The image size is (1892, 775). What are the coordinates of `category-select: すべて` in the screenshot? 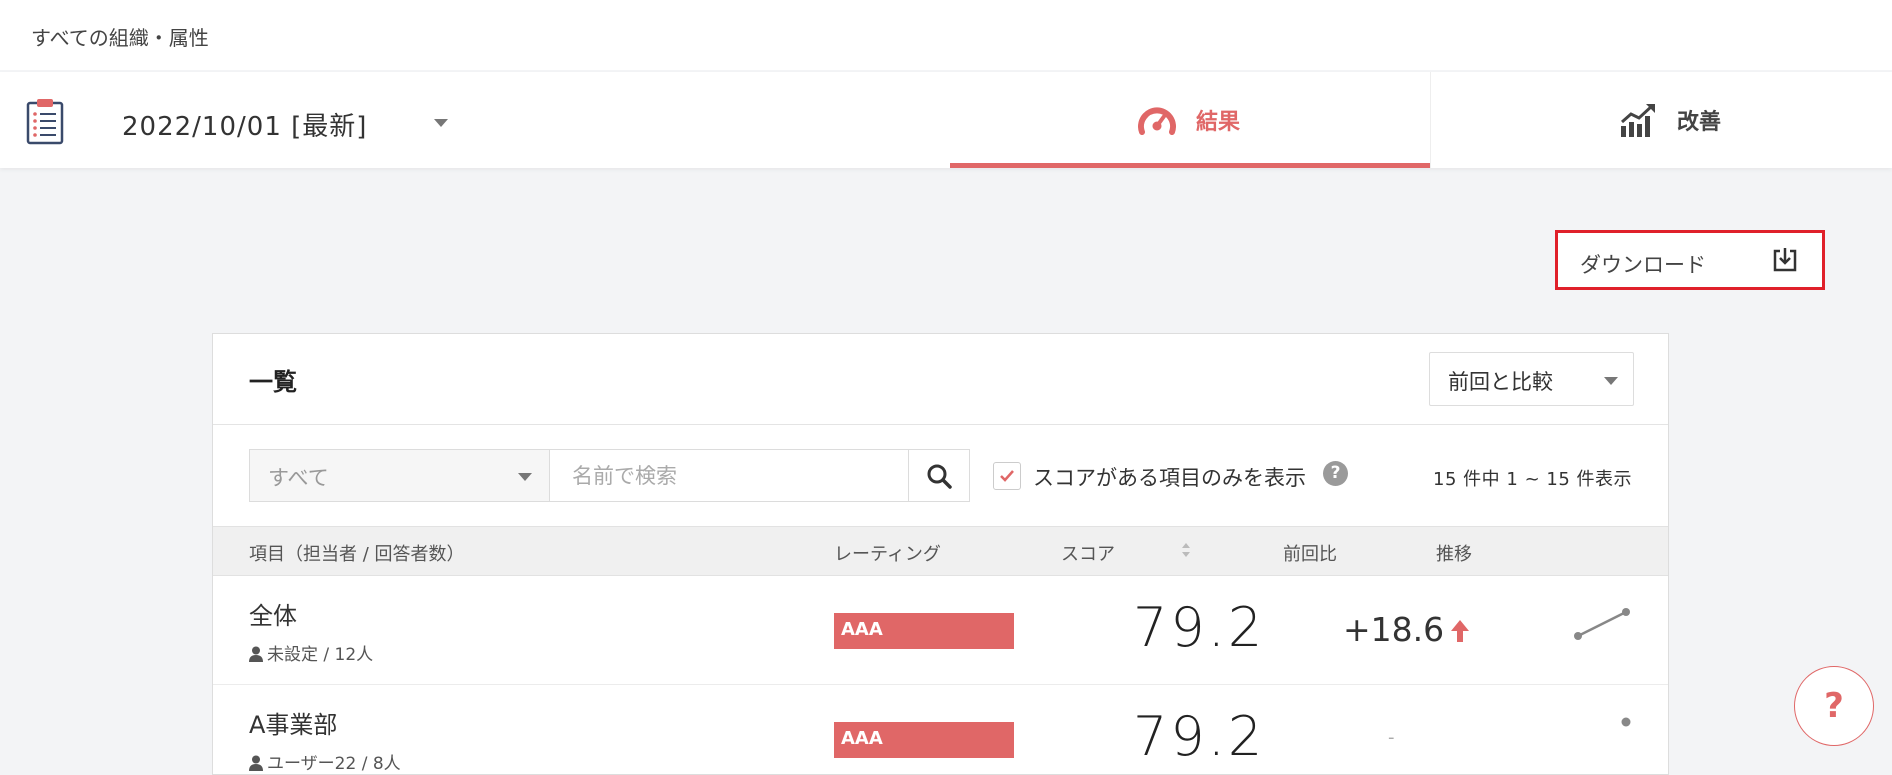 It's located at (399, 475).